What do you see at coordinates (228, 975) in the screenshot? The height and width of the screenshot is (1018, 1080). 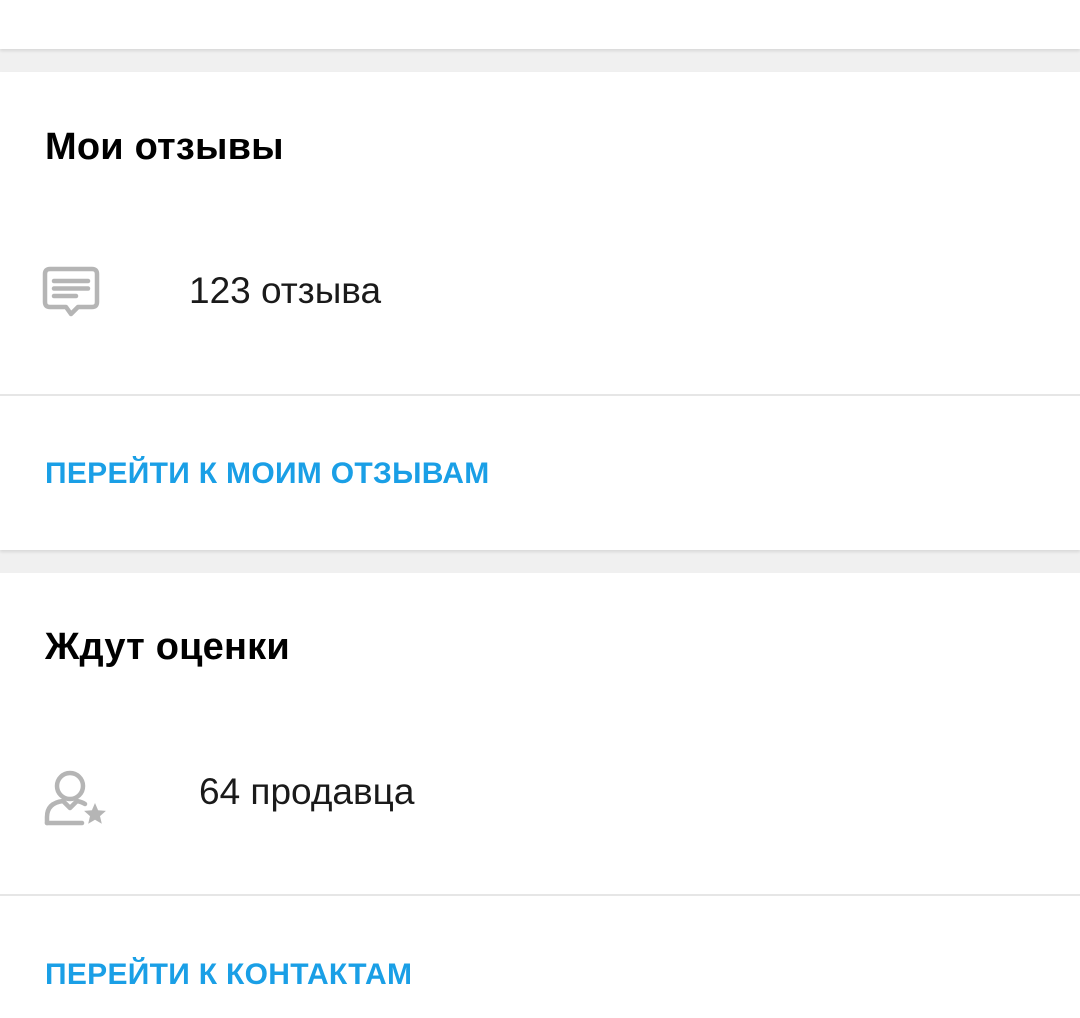 I see `go-to-contacts-link: ПЕРЕЙТИ К КОНТАКТАМ` at bounding box center [228, 975].